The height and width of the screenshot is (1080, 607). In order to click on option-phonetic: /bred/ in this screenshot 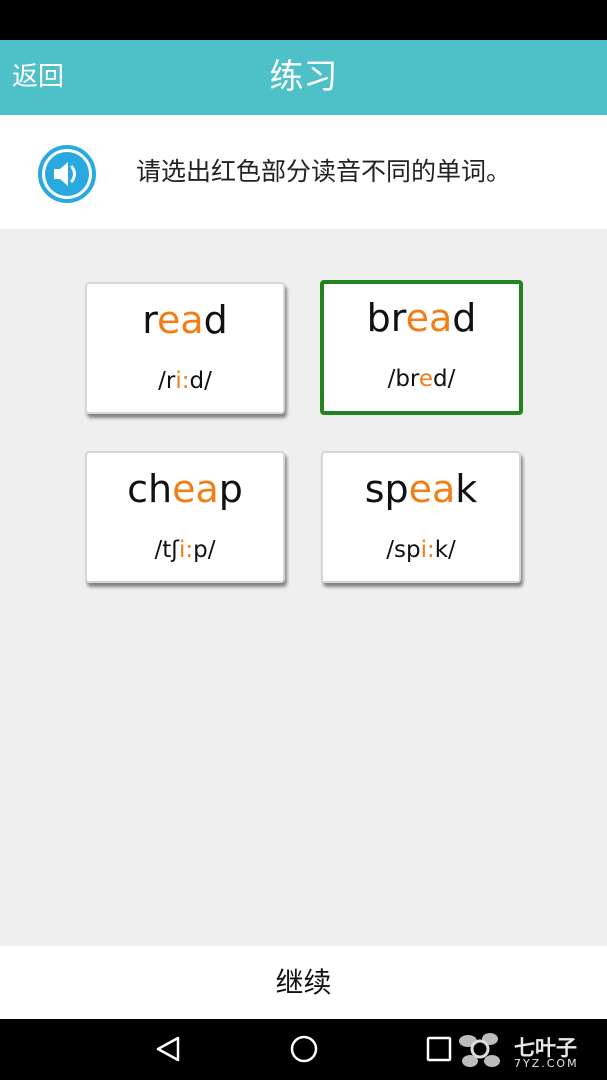, I will do `click(421, 379)`.